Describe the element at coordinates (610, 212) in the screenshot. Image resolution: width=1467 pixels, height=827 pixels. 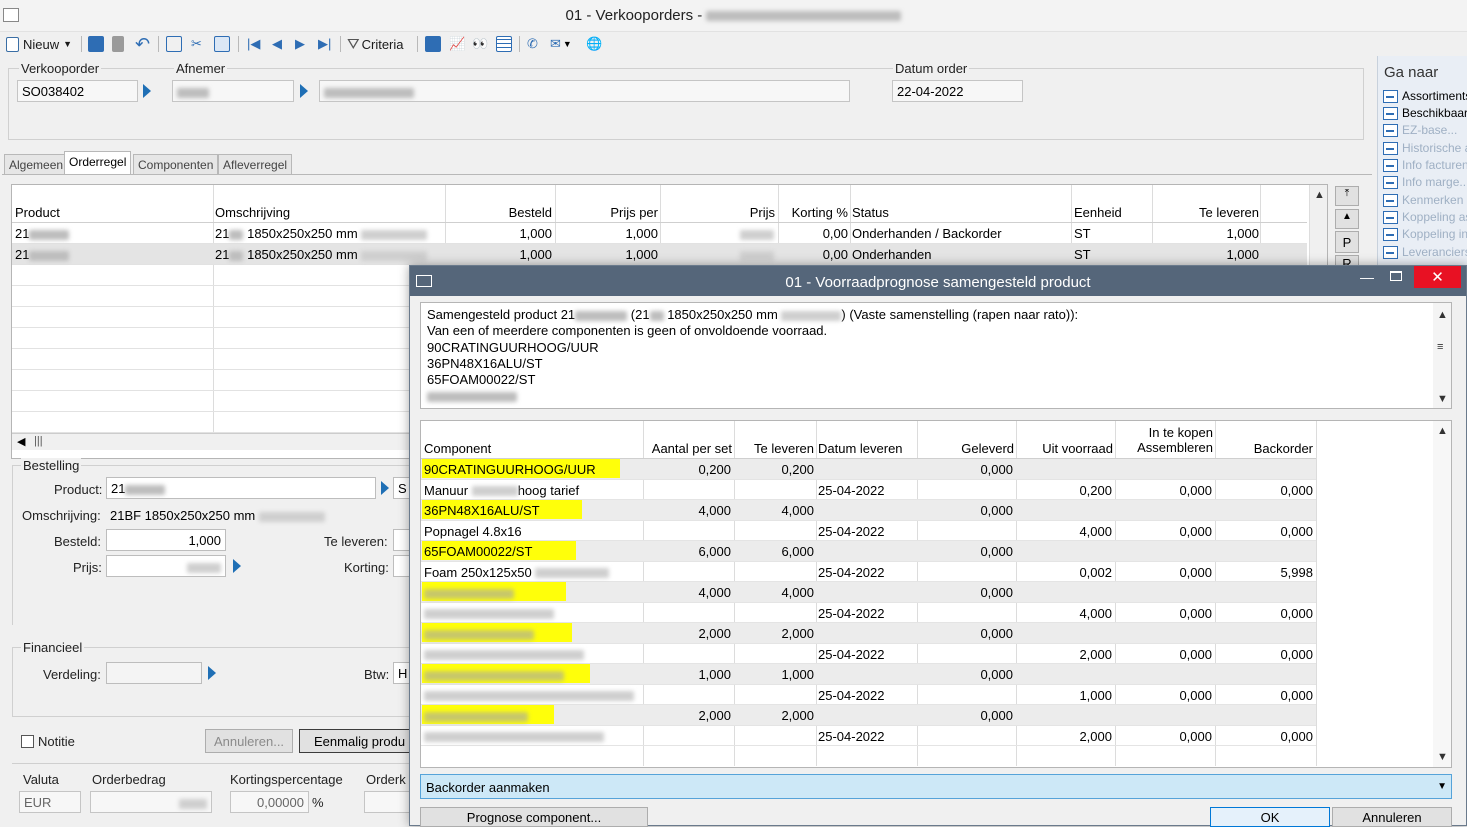
I see `column-header-prijs-per: Prijs per` at that location.